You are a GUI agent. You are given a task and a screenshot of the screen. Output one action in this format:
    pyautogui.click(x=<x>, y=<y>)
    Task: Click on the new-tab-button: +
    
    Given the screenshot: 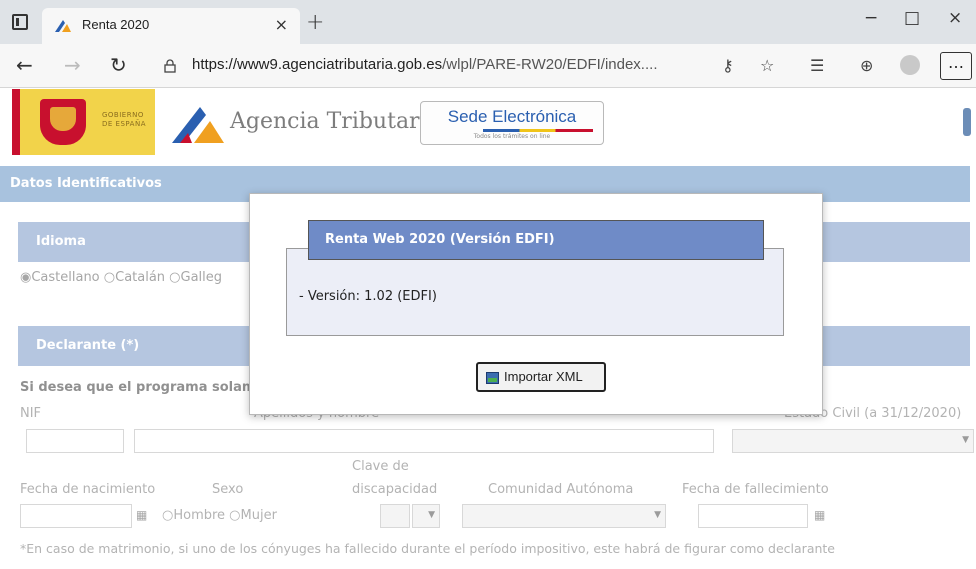 What is the action you would take?
    pyautogui.click(x=315, y=22)
    